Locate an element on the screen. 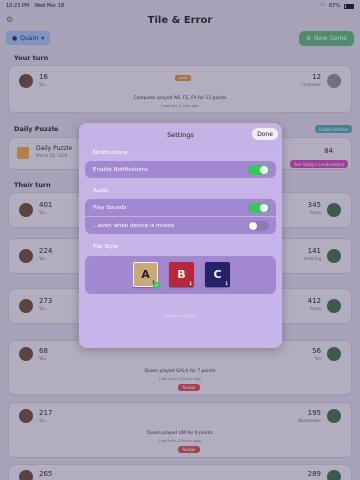 This screenshot has width=360, height=480. enable-notifications-label: Enable Notifications is located at coordinates (120, 169).